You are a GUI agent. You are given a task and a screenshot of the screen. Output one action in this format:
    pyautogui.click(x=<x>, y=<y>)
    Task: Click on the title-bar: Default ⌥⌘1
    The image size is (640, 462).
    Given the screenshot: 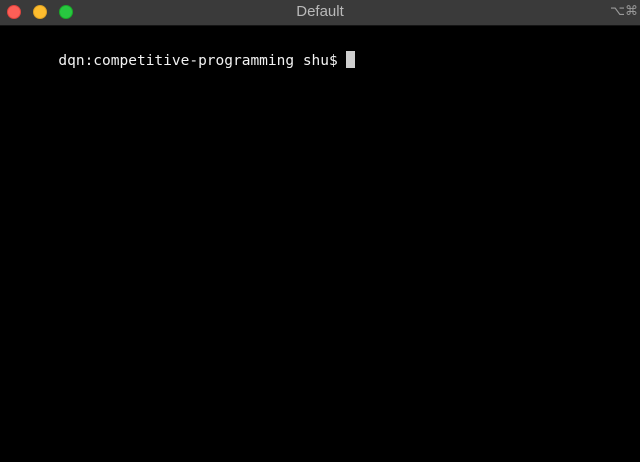 What is the action you would take?
    pyautogui.click(x=320, y=13)
    